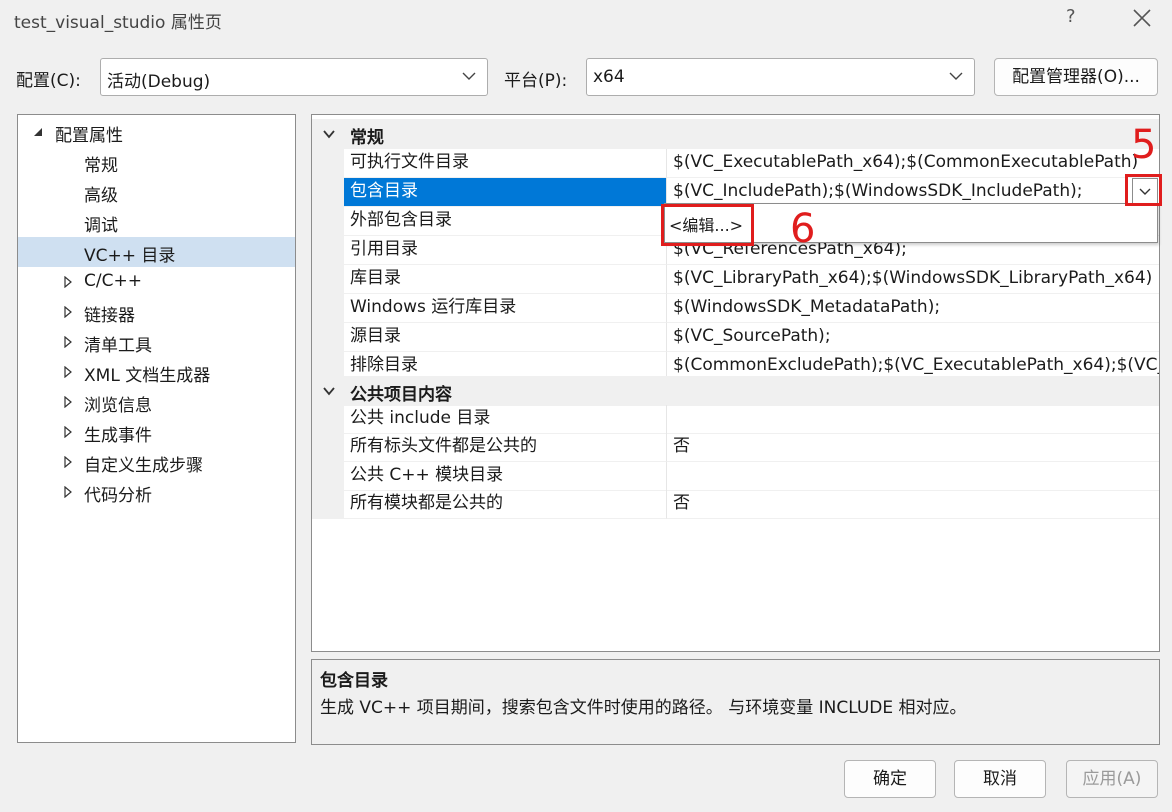  Describe the element at coordinates (505, 337) in the screenshot. I see `property-name: 源目录` at that location.